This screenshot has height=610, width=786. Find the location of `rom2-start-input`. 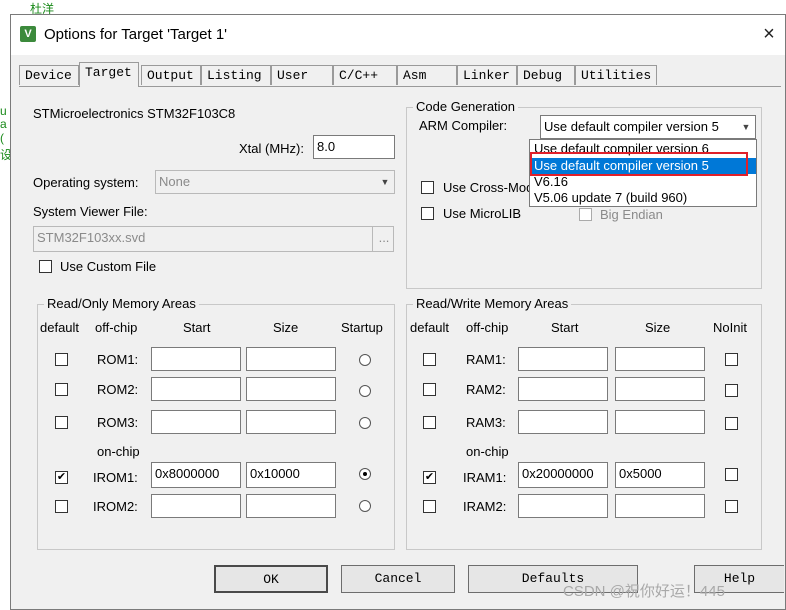

rom2-start-input is located at coordinates (196, 389).